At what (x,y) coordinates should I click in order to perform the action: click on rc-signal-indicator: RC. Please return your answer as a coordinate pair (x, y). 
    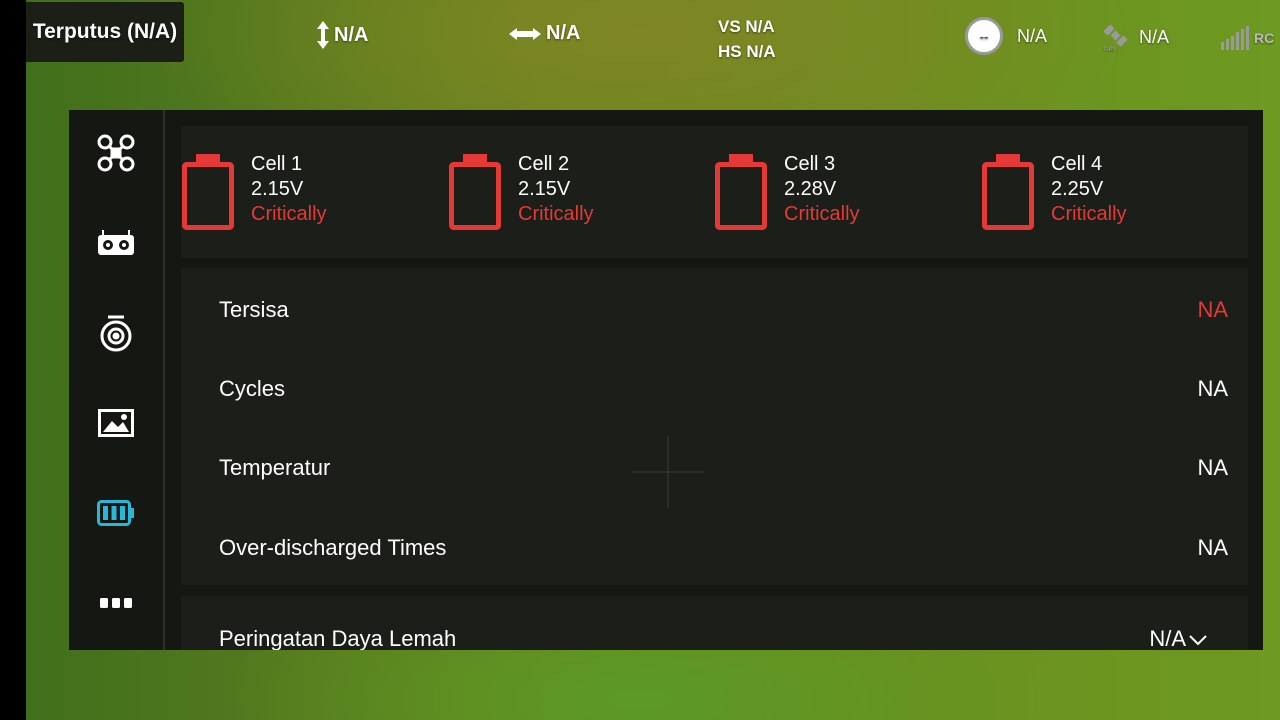
    Looking at the image, I should click on (1247, 38).